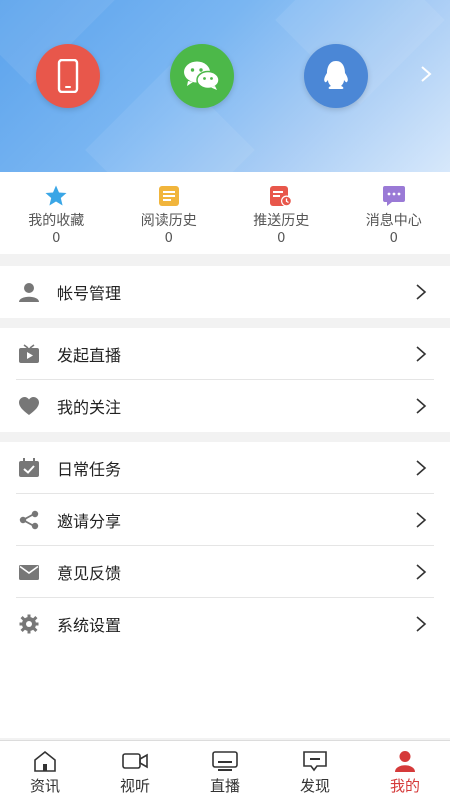 This screenshot has height=801, width=450. Describe the element at coordinates (89, 520) in the screenshot. I see `menu-item-label: 邀请分享` at that location.